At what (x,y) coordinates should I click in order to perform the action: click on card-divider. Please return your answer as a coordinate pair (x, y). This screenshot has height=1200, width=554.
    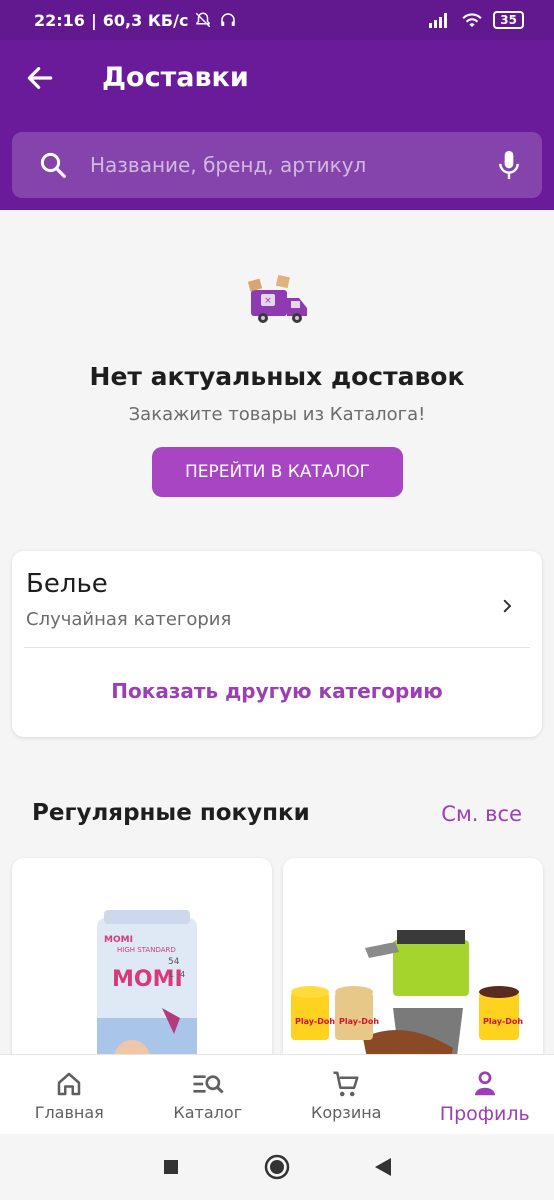
    Looking at the image, I should click on (277, 647).